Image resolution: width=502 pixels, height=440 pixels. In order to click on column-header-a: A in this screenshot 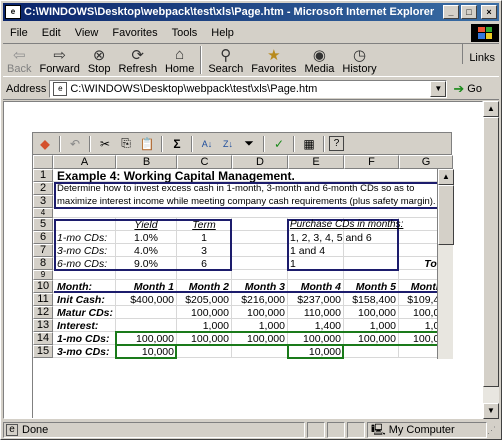, I will do `click(84, 162)`.